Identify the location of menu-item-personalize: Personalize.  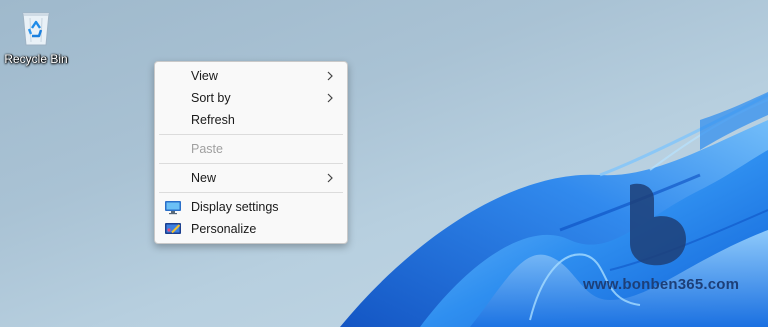
(251, 229).